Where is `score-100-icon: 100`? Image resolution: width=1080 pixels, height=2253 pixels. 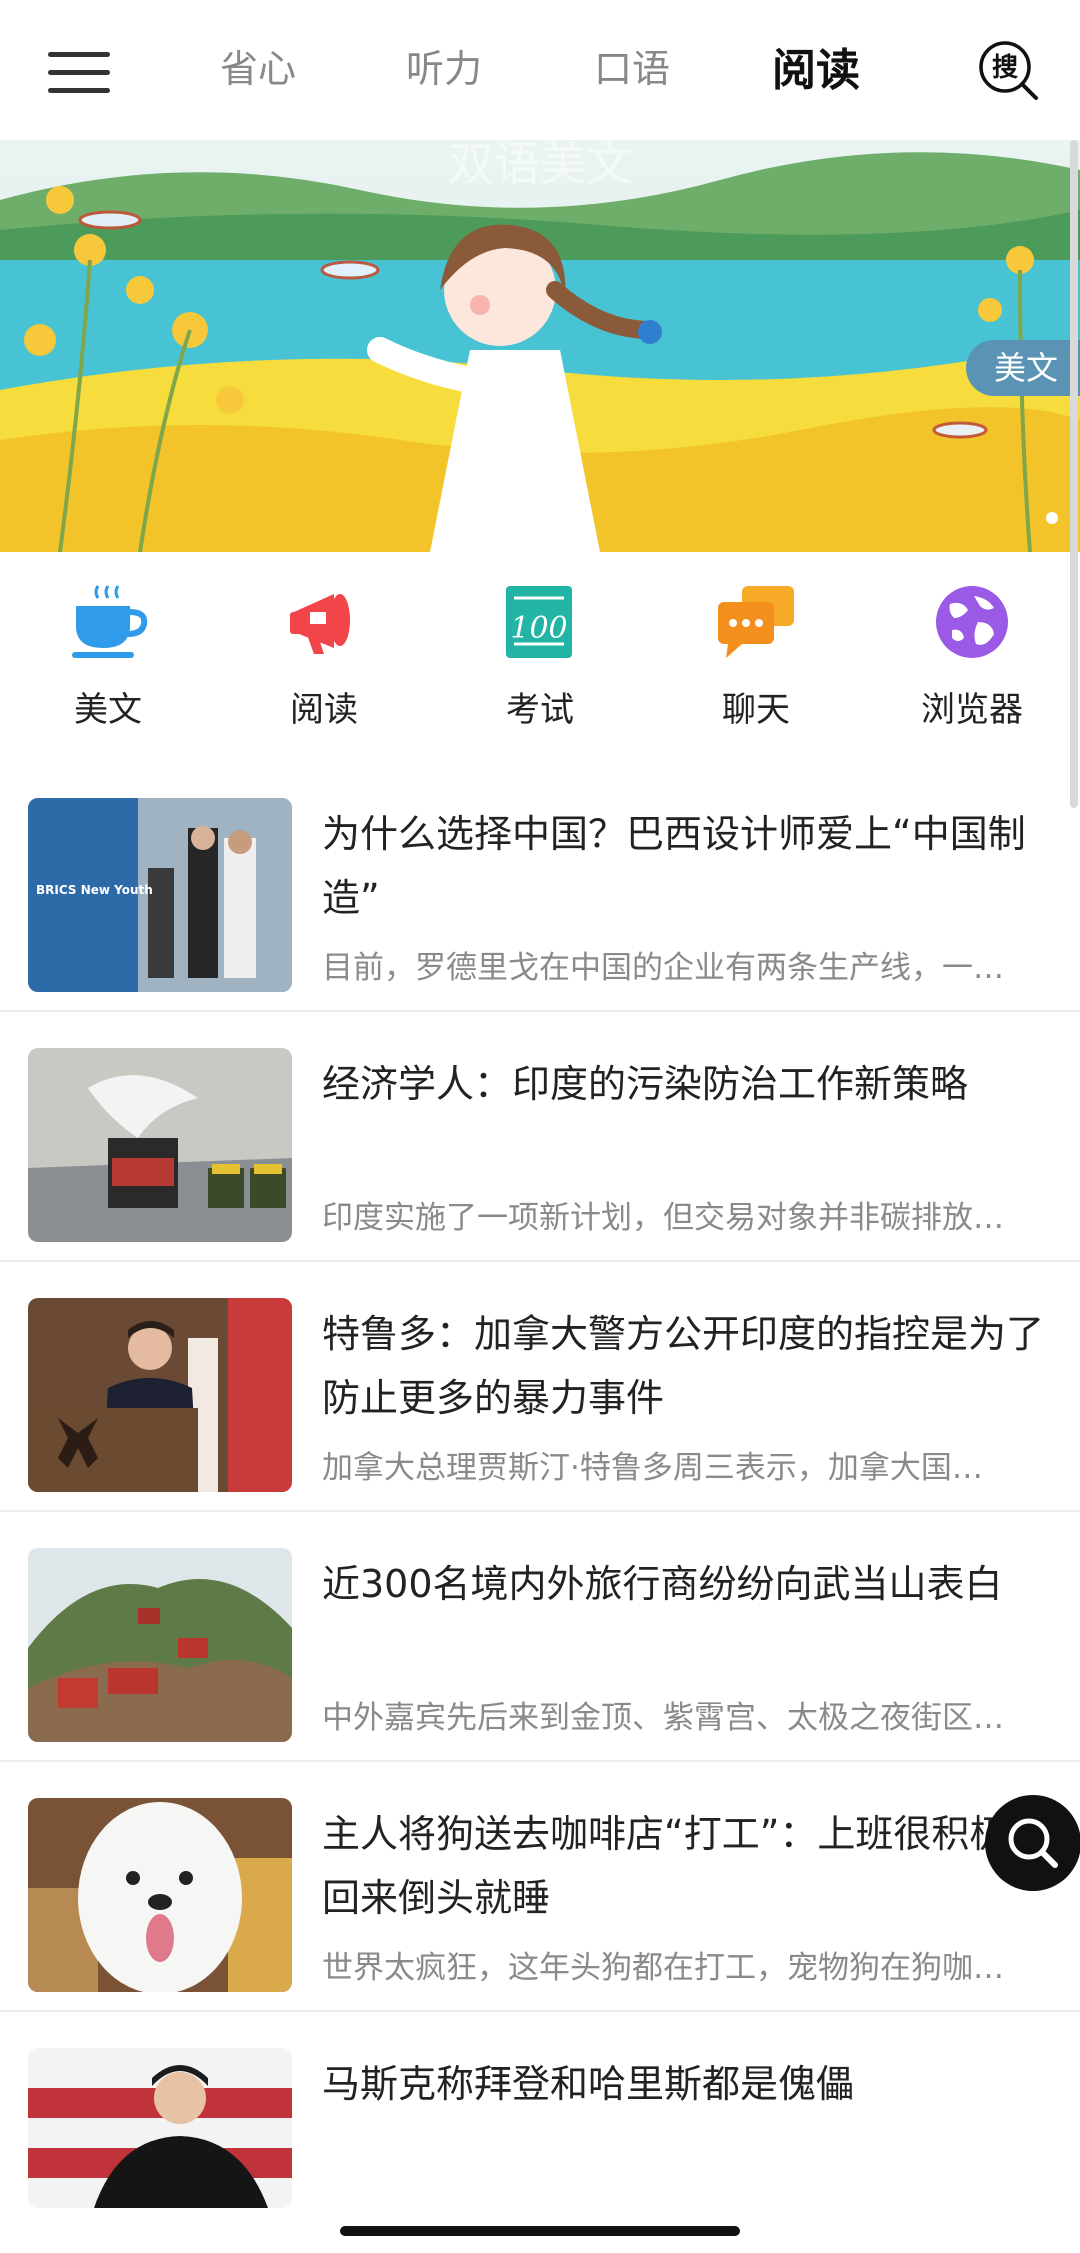 score-100-icon: 100 is located at coordinates (539, 622).